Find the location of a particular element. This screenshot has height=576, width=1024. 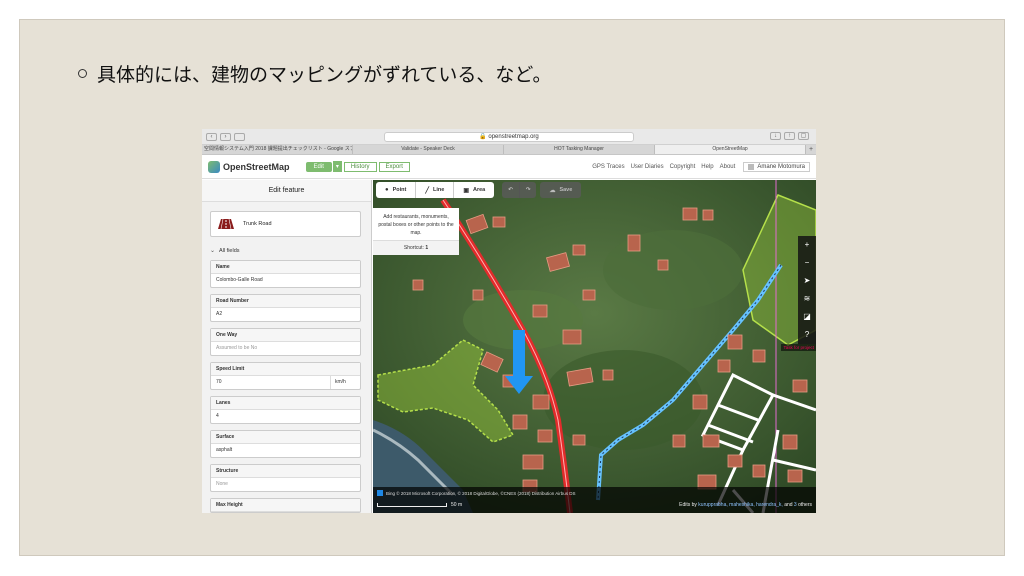

preset-button: Trunk Road is located at coordinates (285, 224).